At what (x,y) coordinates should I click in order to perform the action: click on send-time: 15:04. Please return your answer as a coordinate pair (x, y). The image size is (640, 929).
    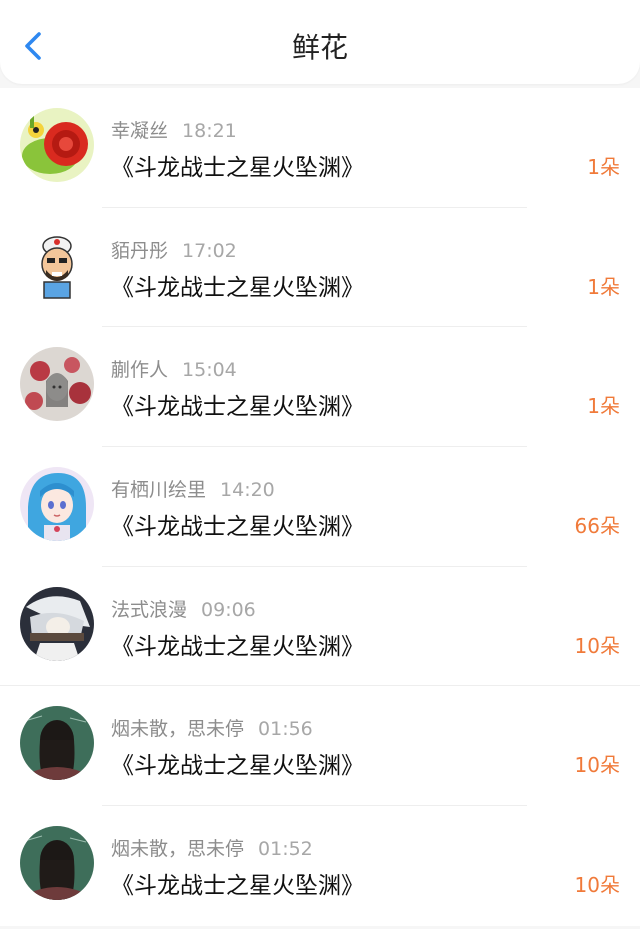
    Looking at the image, I should click on (209, 370).